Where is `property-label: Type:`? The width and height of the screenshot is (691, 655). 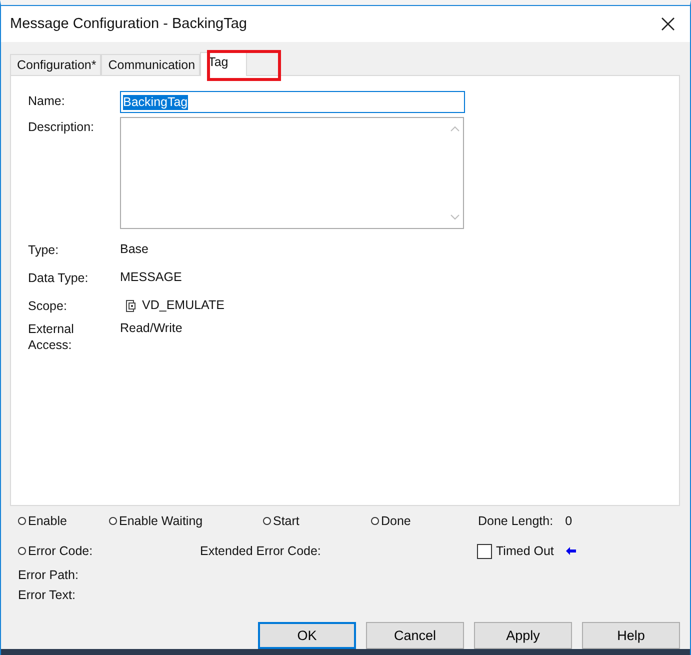 property-label: Type: is located at coordinates (44, 250).